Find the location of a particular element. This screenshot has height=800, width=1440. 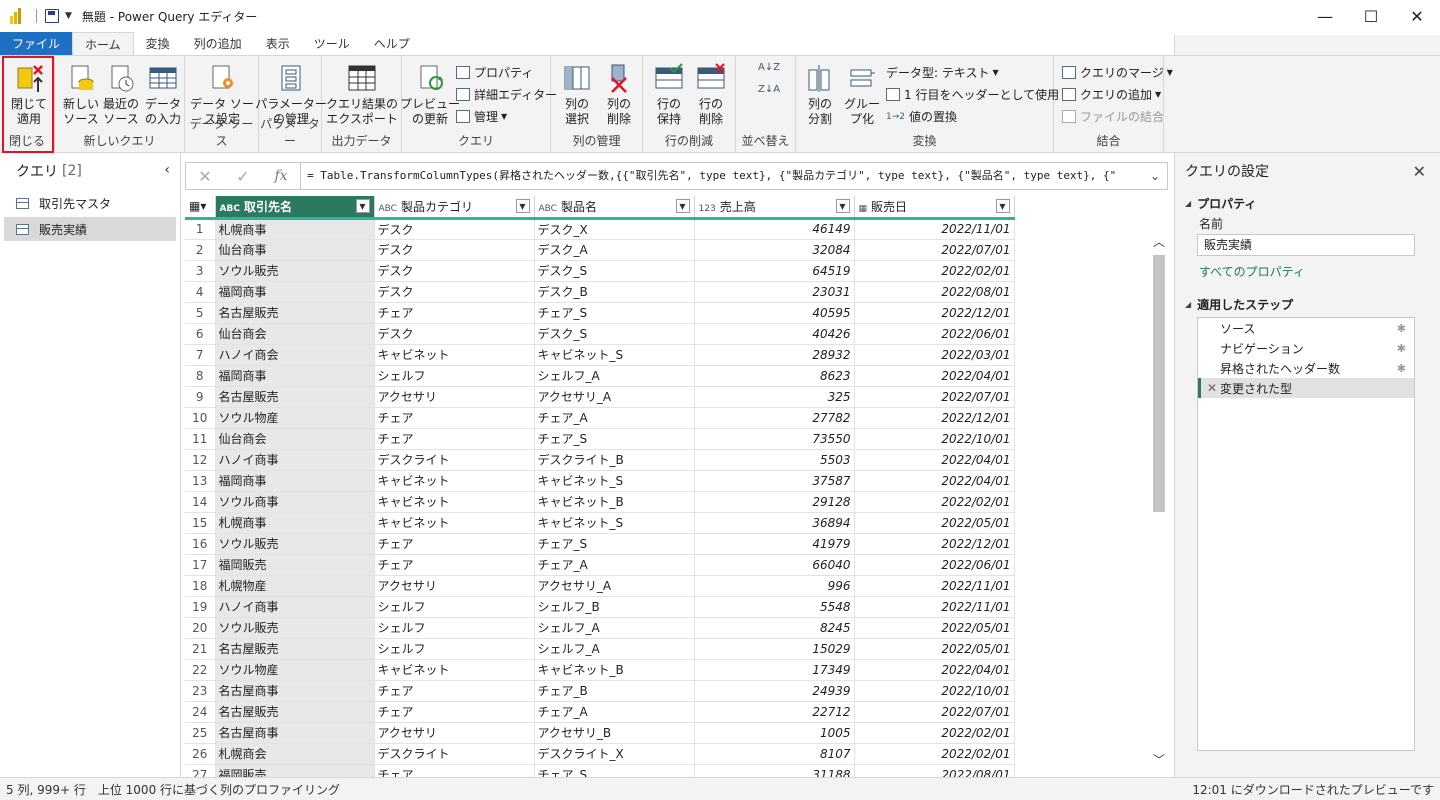

step-item: ソース ✱ is located at coordinates (1306, 328).